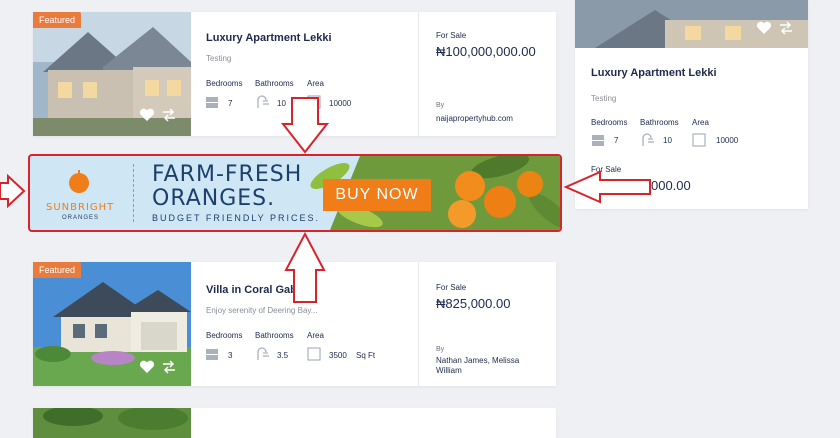  Describe the element at coordinates (305, 267) in the screenshot. I see `arrow-up-icon` at that location.